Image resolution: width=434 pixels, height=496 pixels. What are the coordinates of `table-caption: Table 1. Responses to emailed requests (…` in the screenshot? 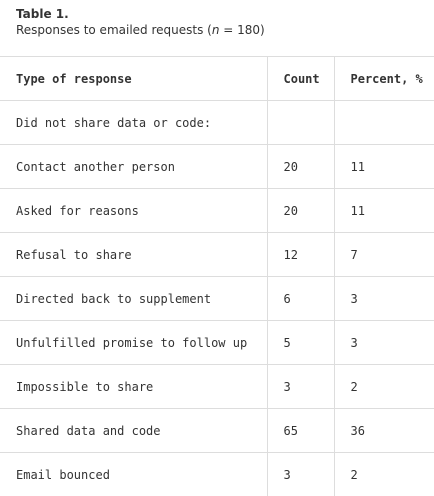 It's located at (140, 22).